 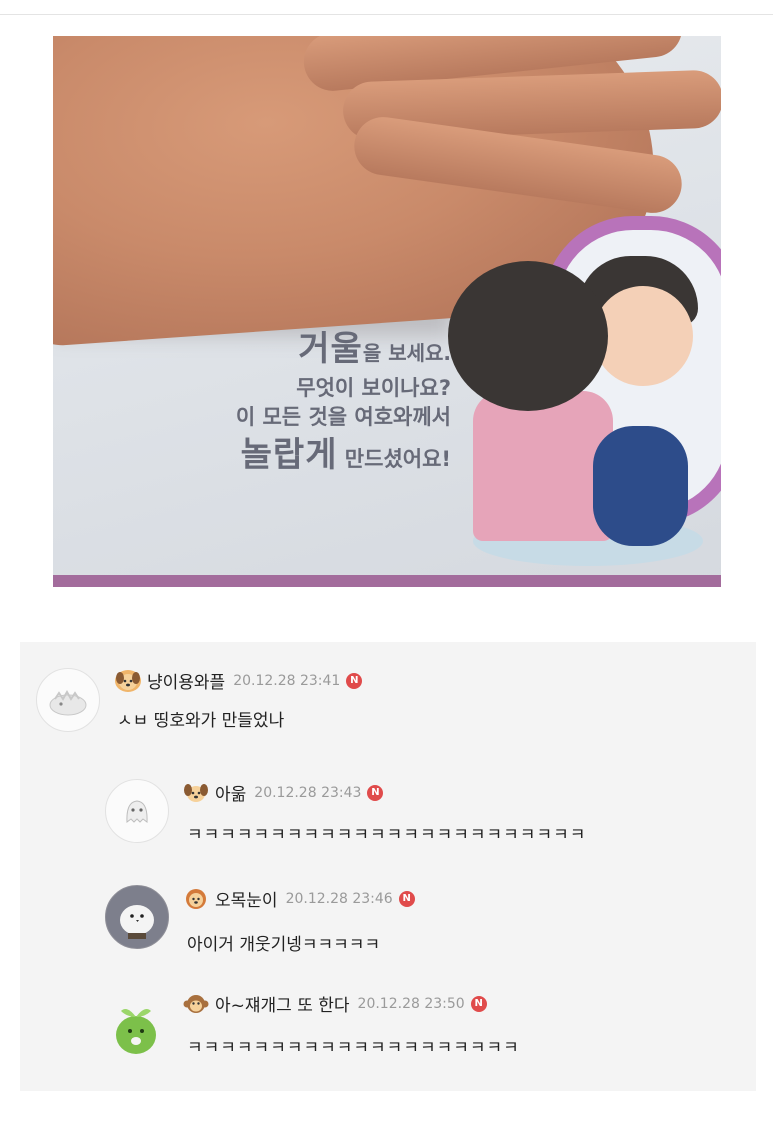 What do you see at coordinates (339, 898) in the screenshot?
I see `comment-date: 20.12.28 23:46` at bounding box center [339, 898].